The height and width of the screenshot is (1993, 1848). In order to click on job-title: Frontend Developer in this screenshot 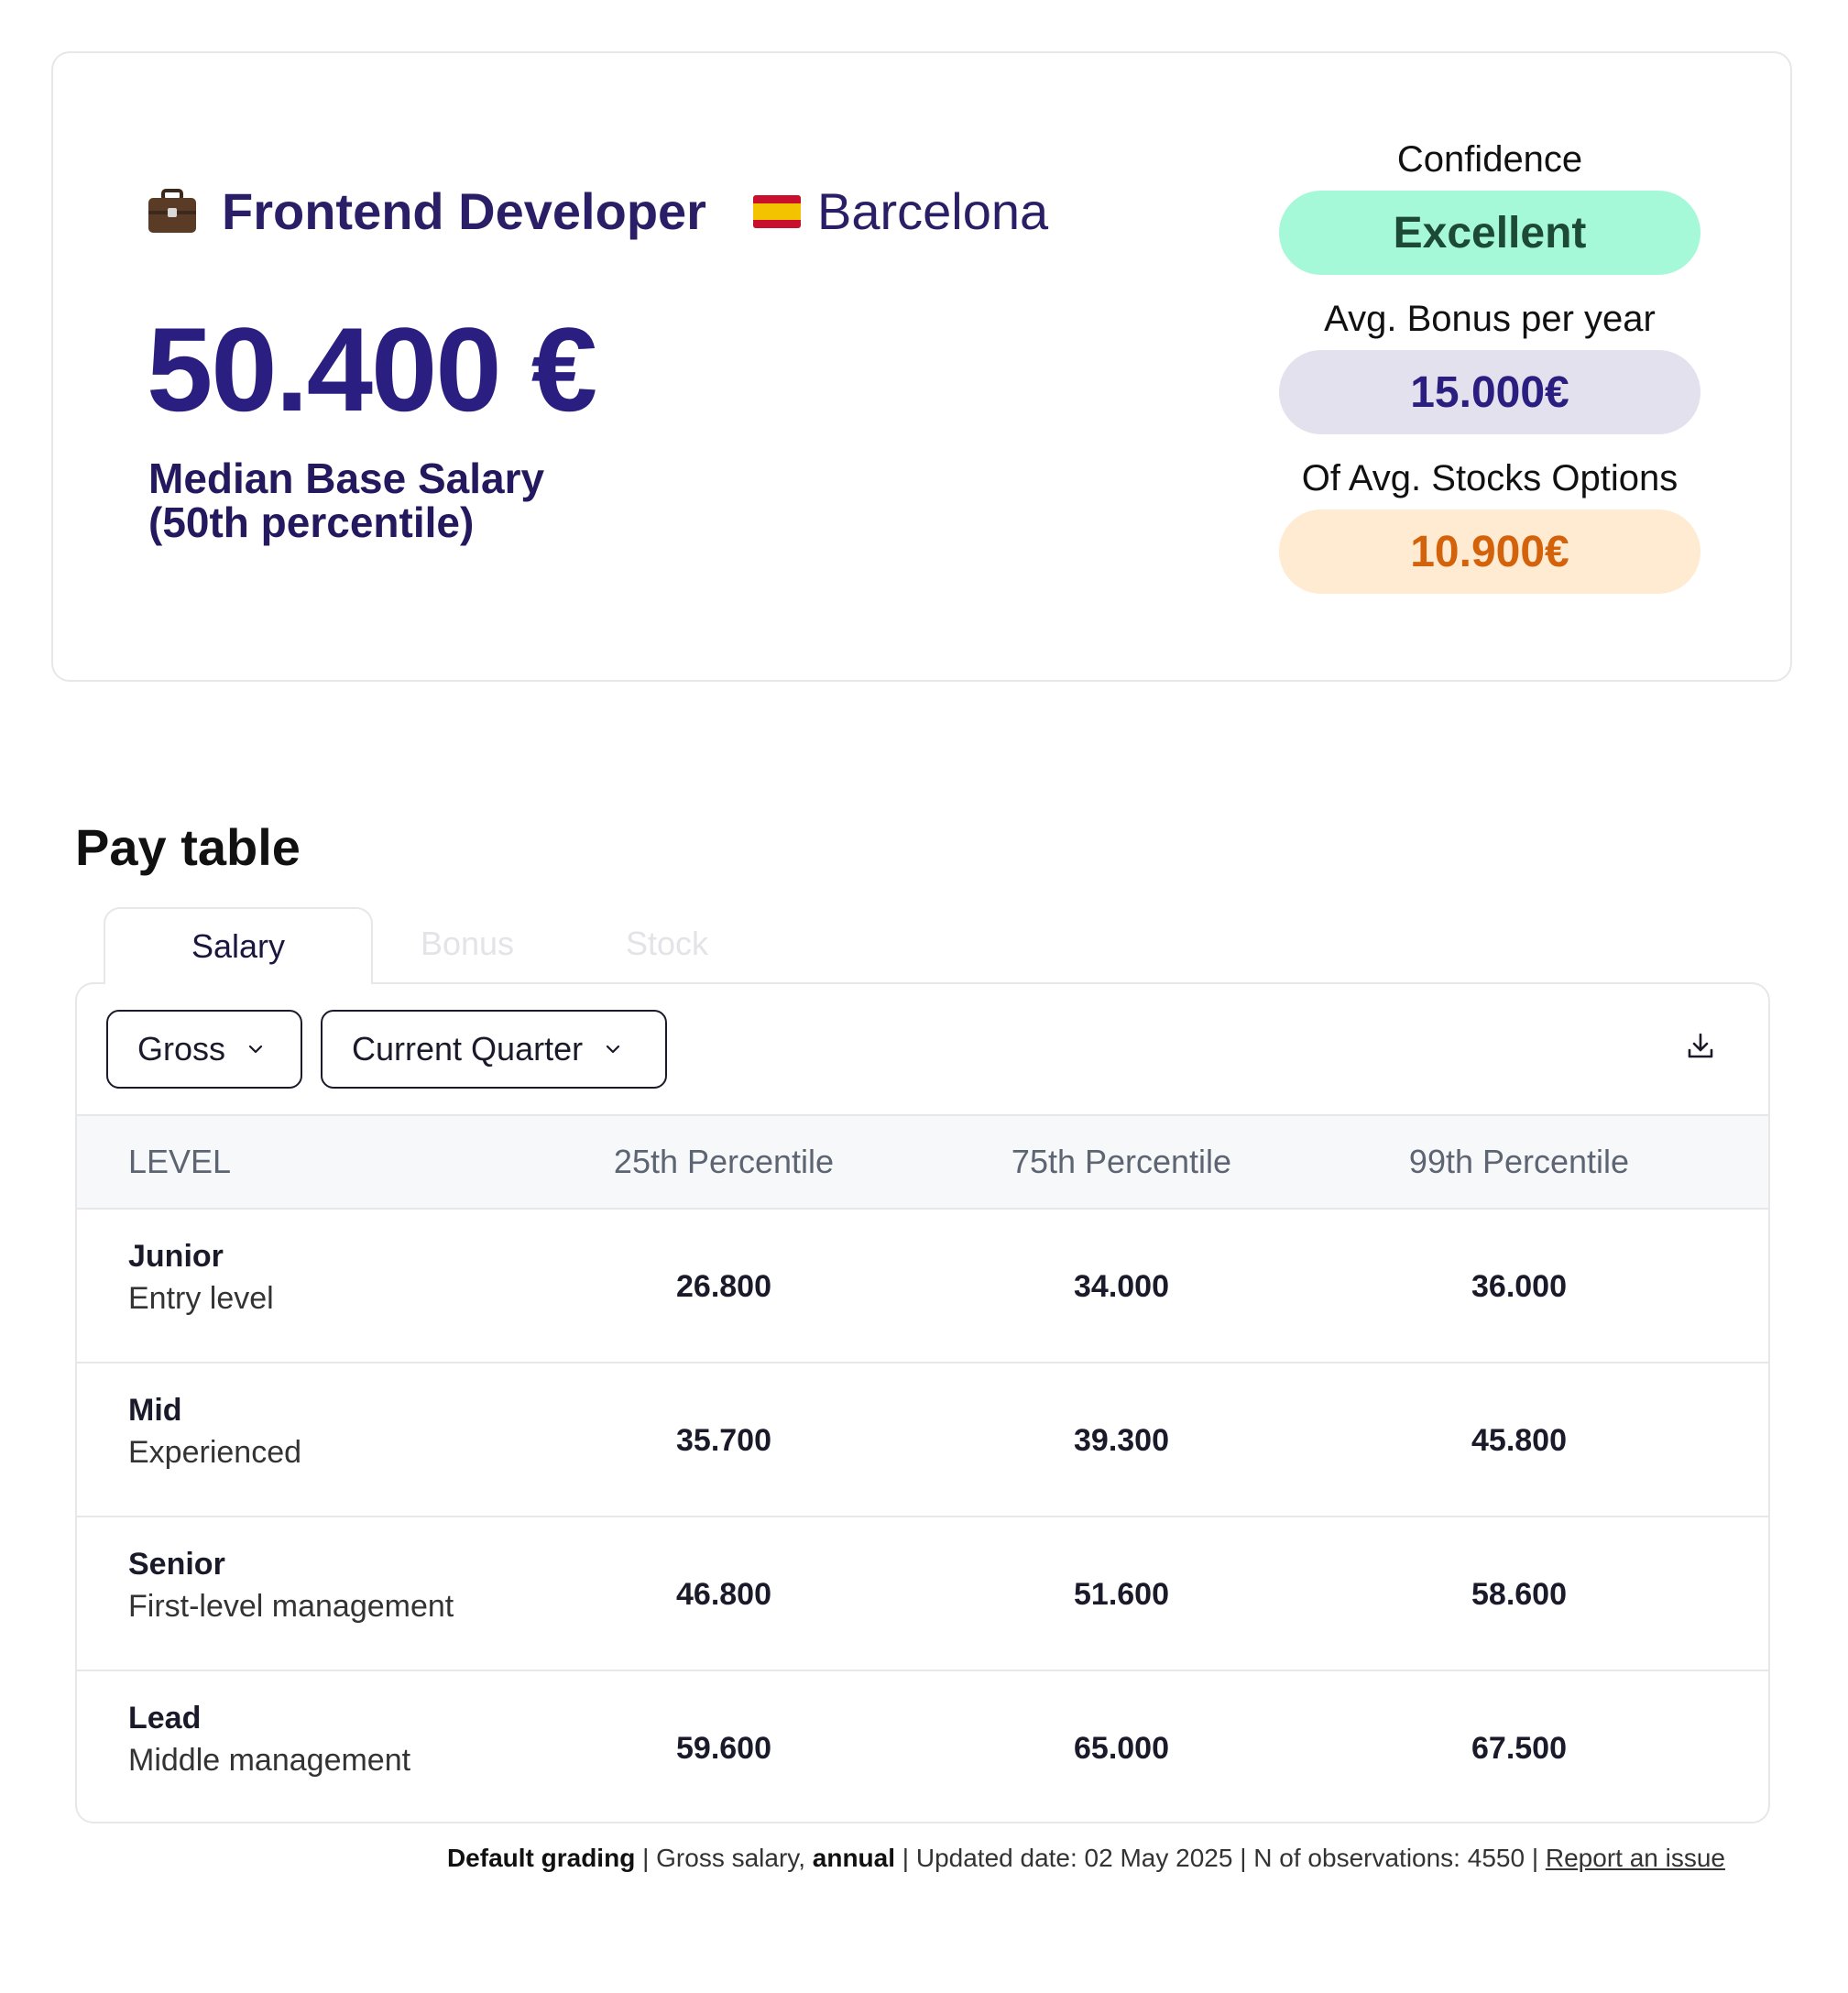, I will do `click(464, 211)`.